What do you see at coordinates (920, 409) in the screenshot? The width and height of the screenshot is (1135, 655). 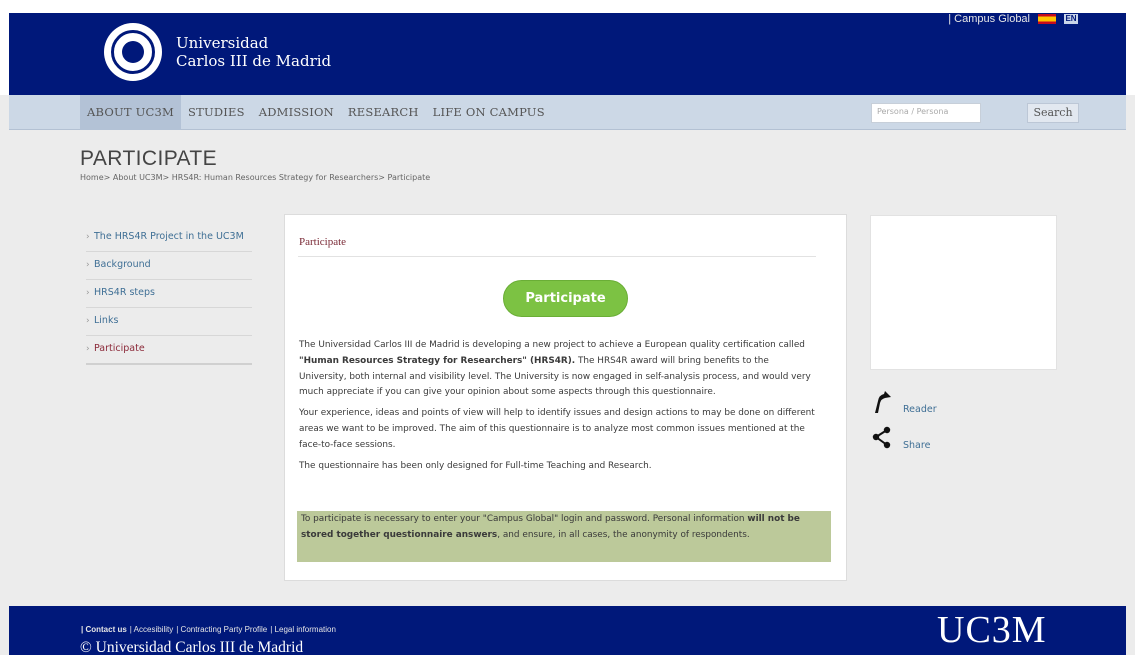 I see `reader-label: Reader` at bounding box center [920, 409].